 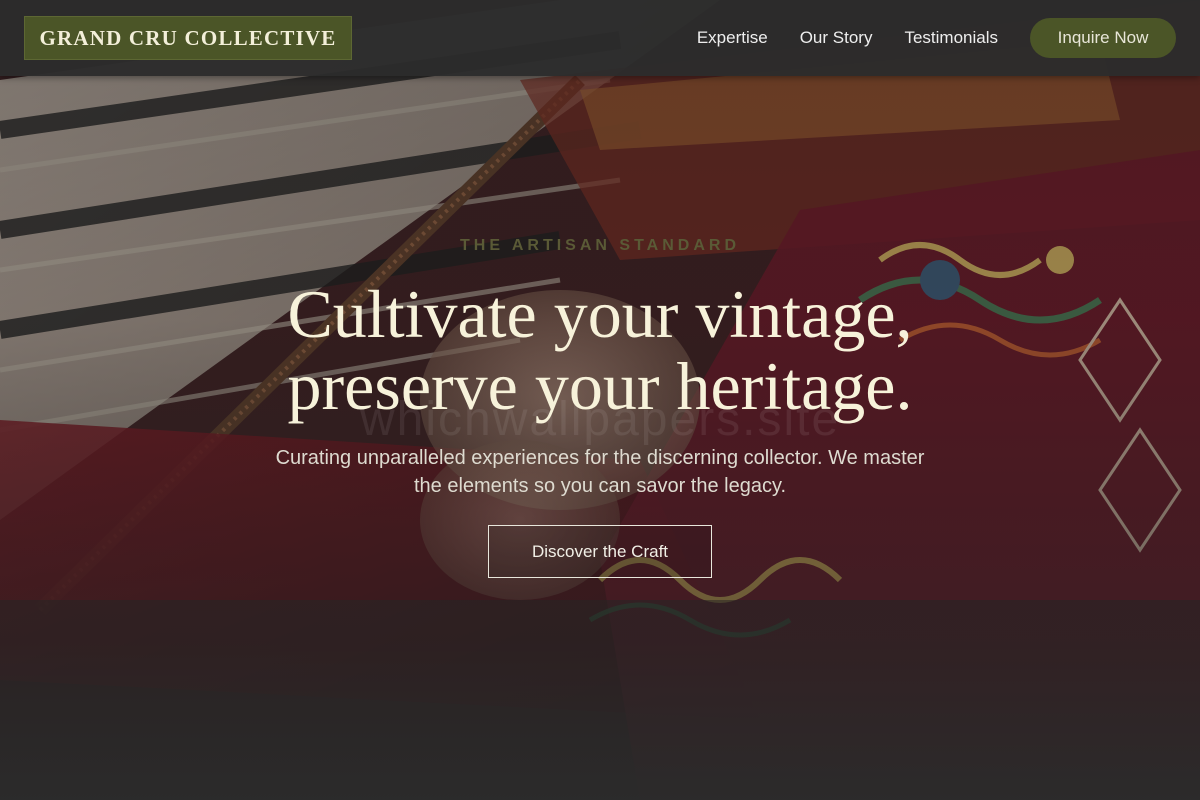 I want to click on inquire-now-button: Inquire Now, so click(x=1103, y=38).